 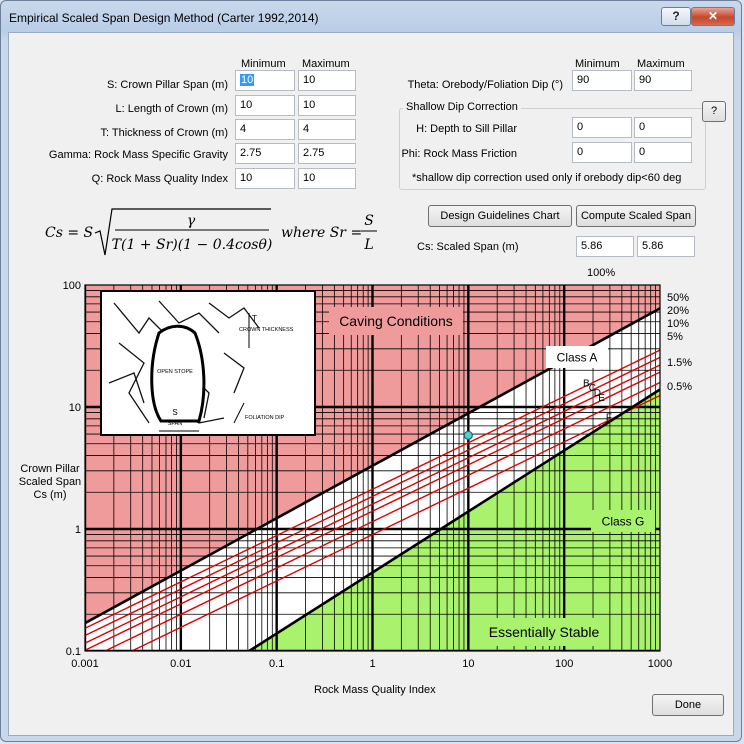 What do you see at coordinates (602, 152) in the screenshot?
I see `phi-min-input: 0` at bounding box center [602, 152].